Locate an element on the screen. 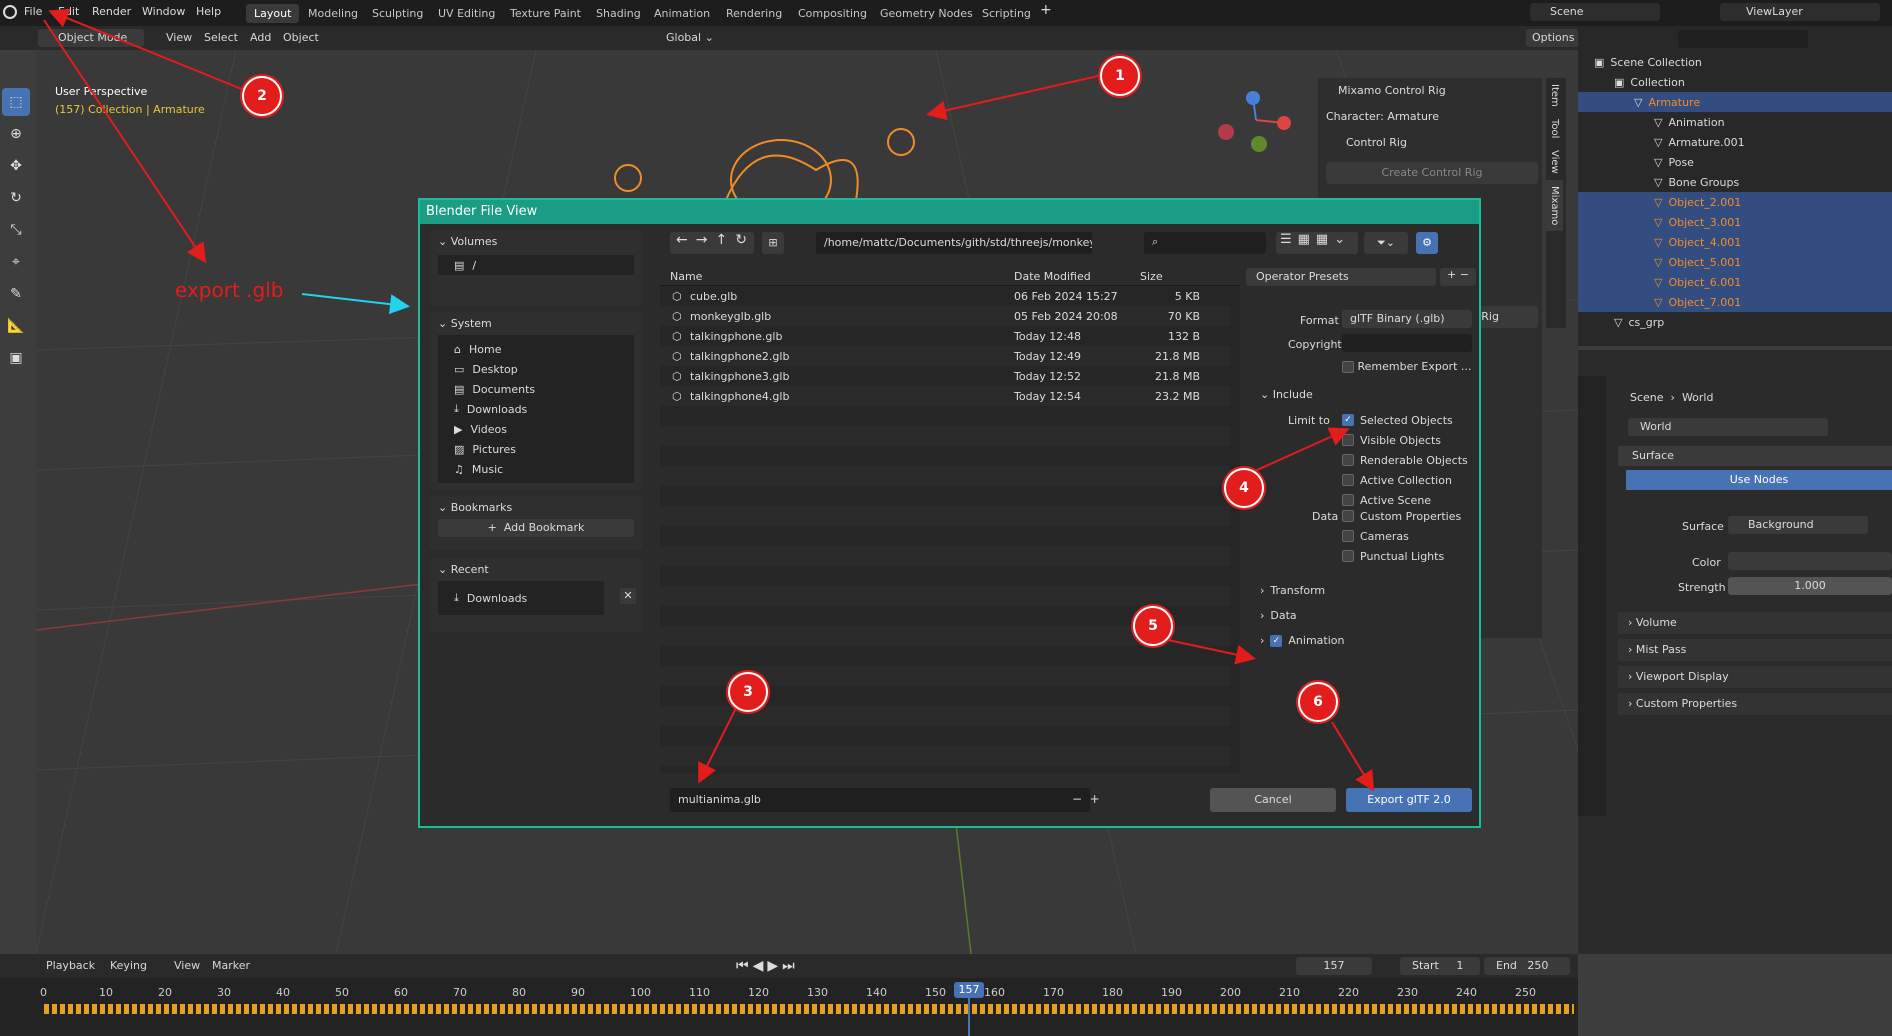 The height and width of the screenshot is (1036, 1892). filename-increment-buttons: − + is located at coordinates (1086, 799).